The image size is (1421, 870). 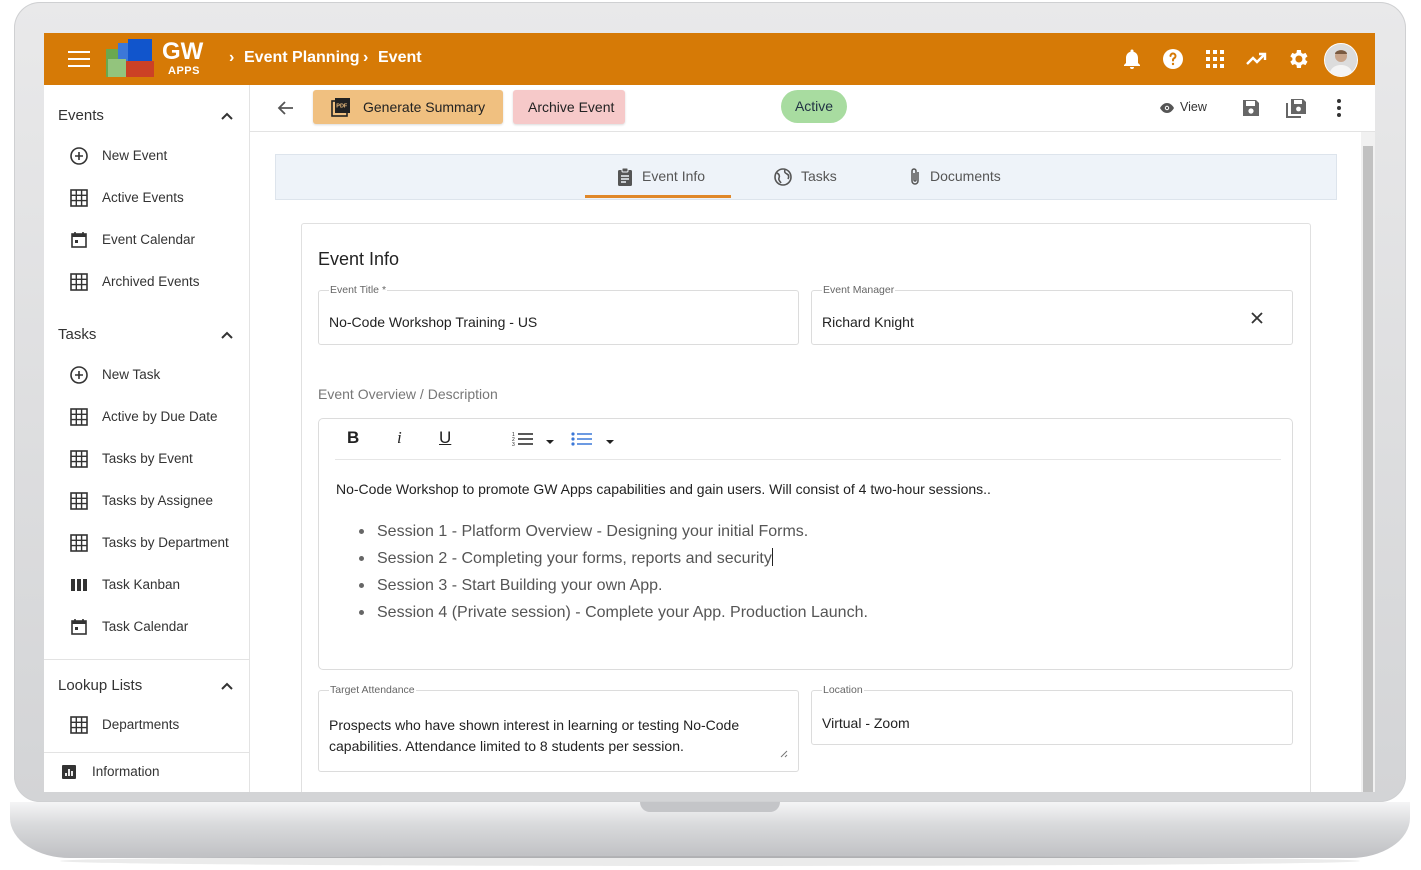 What do you see at coordinates (1341, 60) in the screenshot?
I see `avatar` at bounding box center [1341, 60].